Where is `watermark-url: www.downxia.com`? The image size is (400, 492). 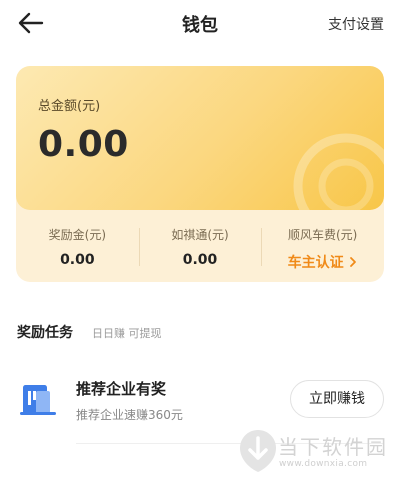 watermark-url: www.downxia.com is located at coordinates (323, 464).